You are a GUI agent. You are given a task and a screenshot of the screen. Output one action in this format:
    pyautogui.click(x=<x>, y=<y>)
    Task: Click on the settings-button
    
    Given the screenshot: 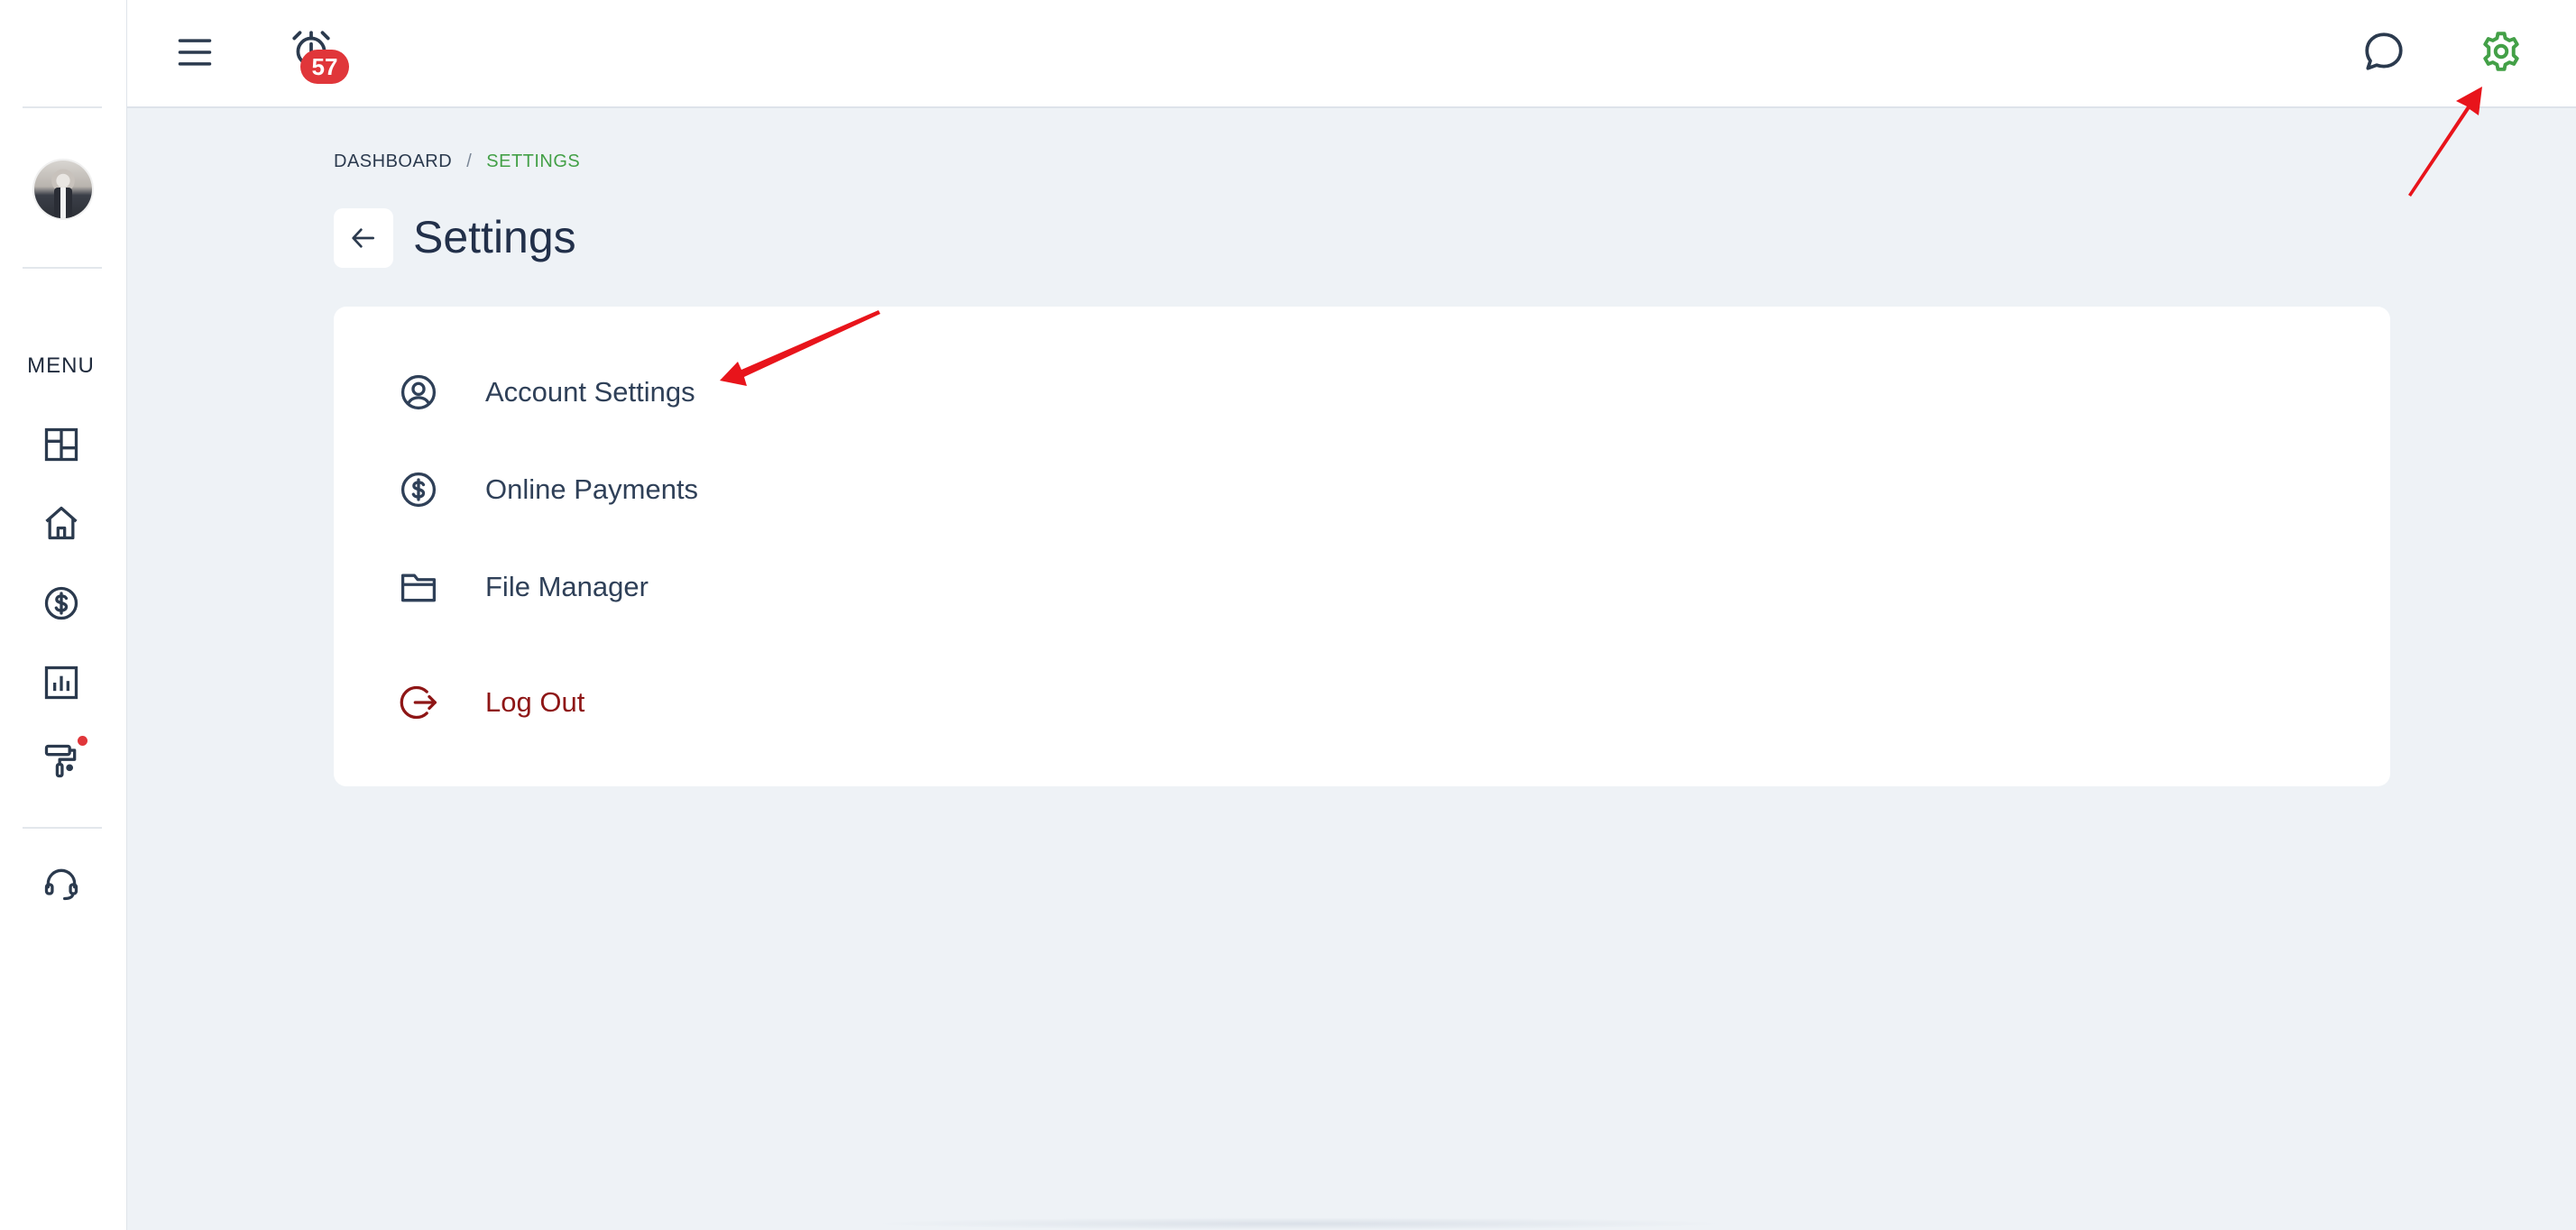 What is the action you would take?
    pyautogui.click(x=2501, y=51)
    